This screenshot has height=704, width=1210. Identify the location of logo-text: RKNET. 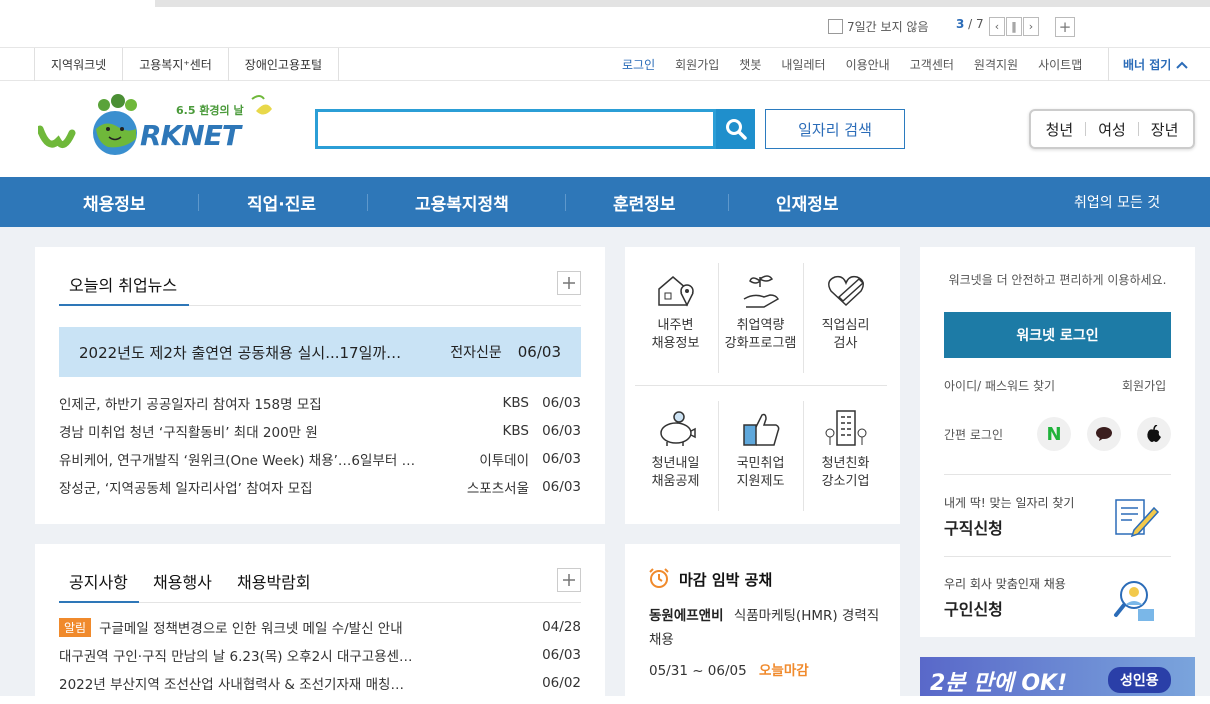
(190, 135).